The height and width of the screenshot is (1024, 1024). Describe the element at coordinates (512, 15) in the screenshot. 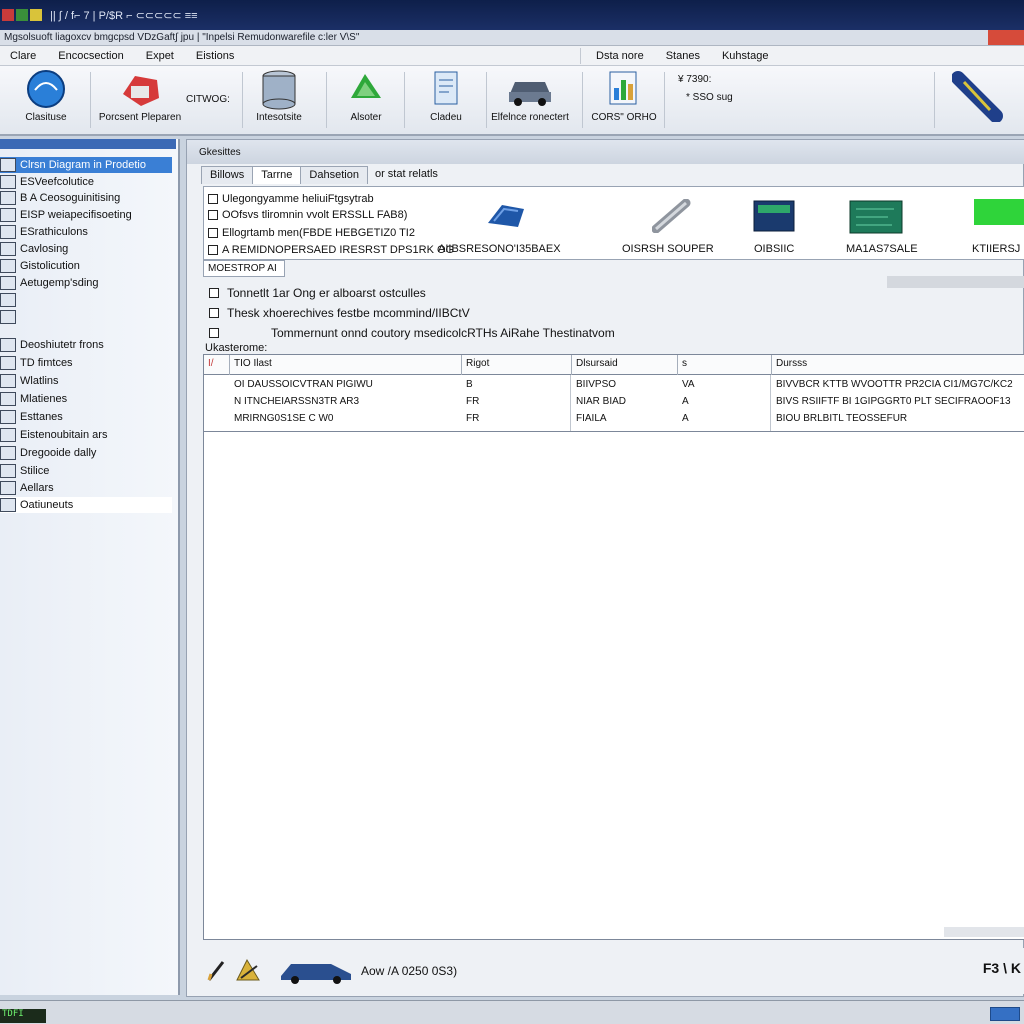

I see `title-bar: || ∫ / f⌐ 7 | P/$R ⌐ ⊂⊂⊂⊂⊂ ≡≡` at that location.